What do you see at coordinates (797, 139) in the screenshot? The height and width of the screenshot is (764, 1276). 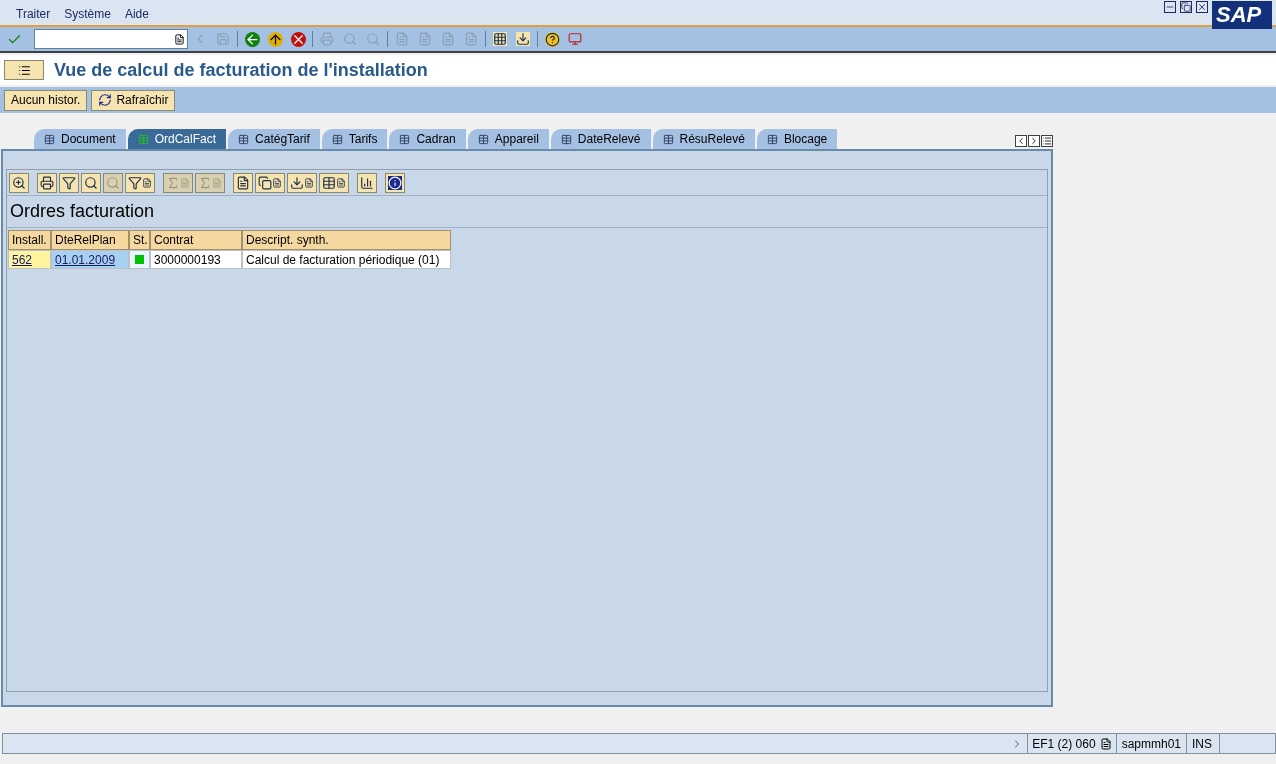 I see `tab: Blocage` at bounding box center [797, 139].